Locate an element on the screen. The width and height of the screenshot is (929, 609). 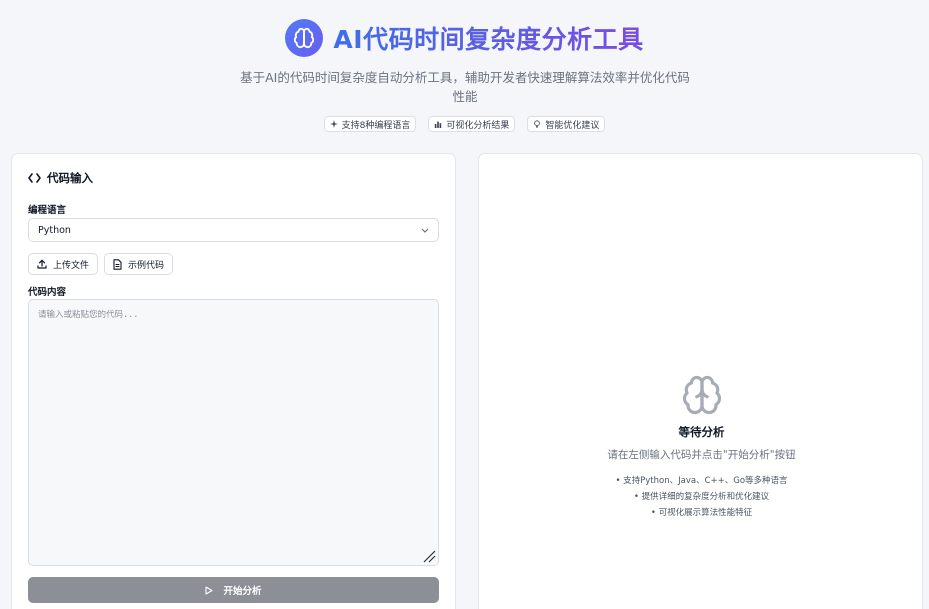
language-select: Python is located at coordinates (233, 230).